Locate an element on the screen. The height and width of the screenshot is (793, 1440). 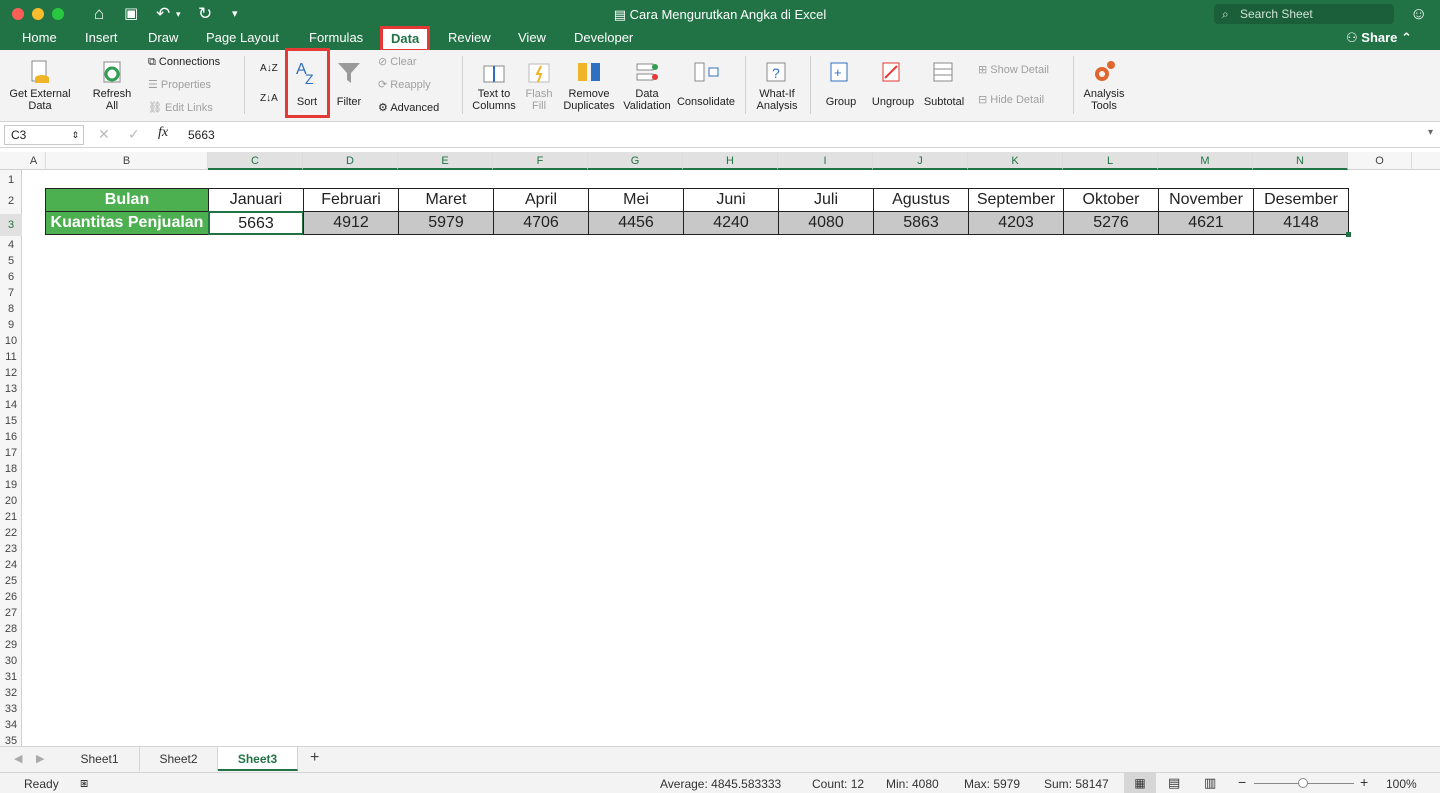
row-header: 29 is located at coordinates (11, 645).